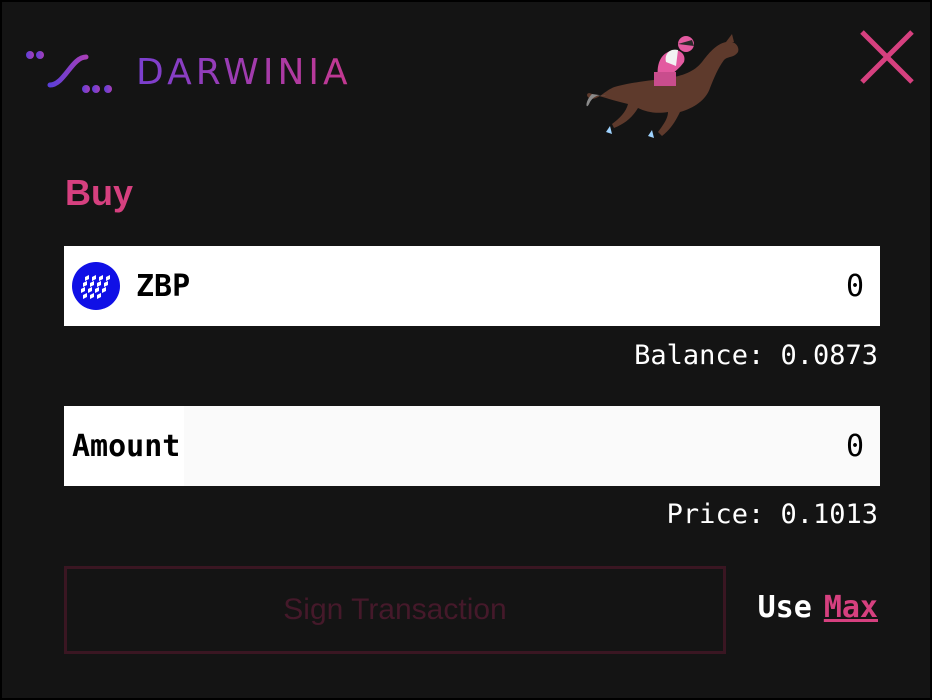 The image size is (932, 700). I want to click on token-symbol: ZBP, so click(163, 286).